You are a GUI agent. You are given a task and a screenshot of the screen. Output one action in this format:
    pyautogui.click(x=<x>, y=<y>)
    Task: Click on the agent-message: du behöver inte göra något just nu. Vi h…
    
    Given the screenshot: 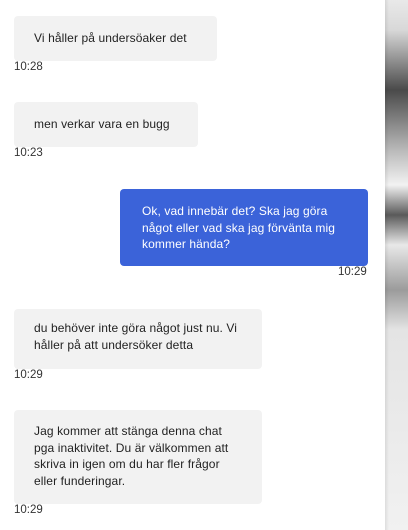 What is the action you would take?
    pyautogui.click(x=138, y=339)
    